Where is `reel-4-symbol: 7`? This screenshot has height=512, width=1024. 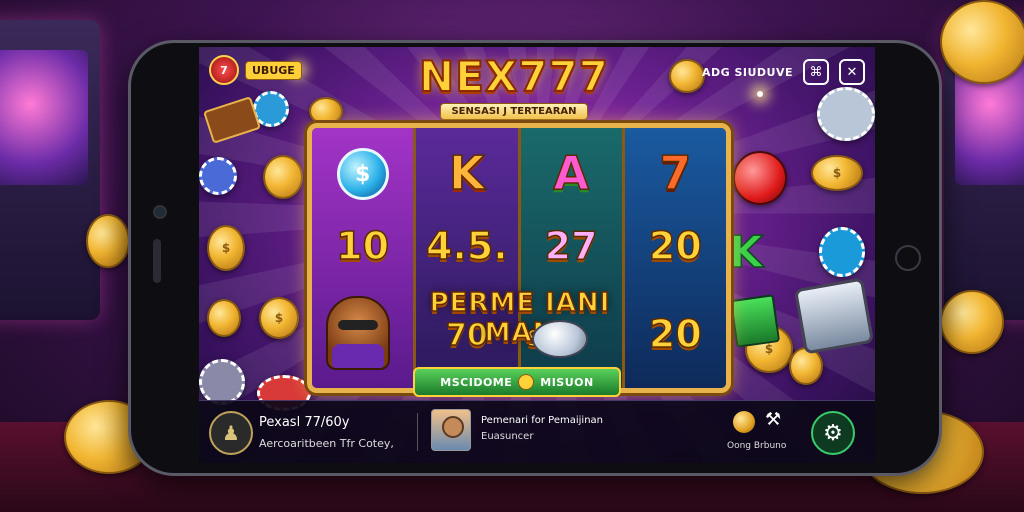 reel-4-symbol: 7 is located at coordinates (676, 173).